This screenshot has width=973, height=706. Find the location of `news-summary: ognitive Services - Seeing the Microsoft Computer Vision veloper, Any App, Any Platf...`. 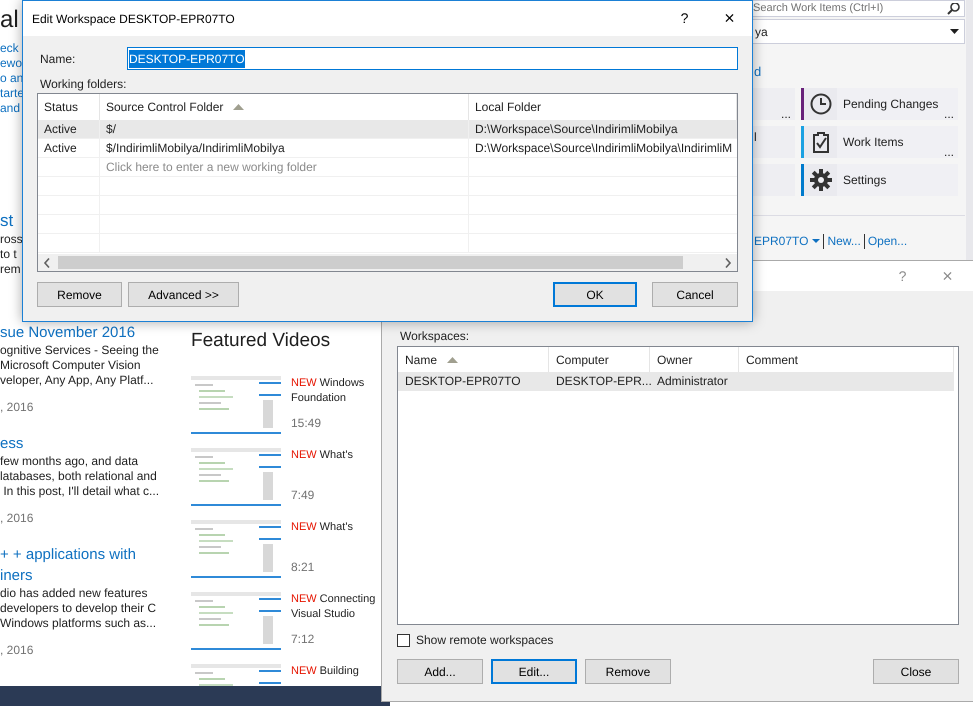

news-summary: ognitive Services - Seeing the Microsoft Computer Vision veloper, Any App, Any Platf... is located at coordinates (80, 365).